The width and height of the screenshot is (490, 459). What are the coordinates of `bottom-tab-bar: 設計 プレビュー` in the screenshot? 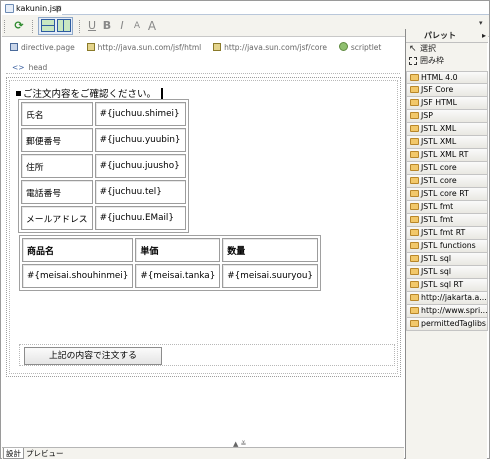 It's located at (203, 453).